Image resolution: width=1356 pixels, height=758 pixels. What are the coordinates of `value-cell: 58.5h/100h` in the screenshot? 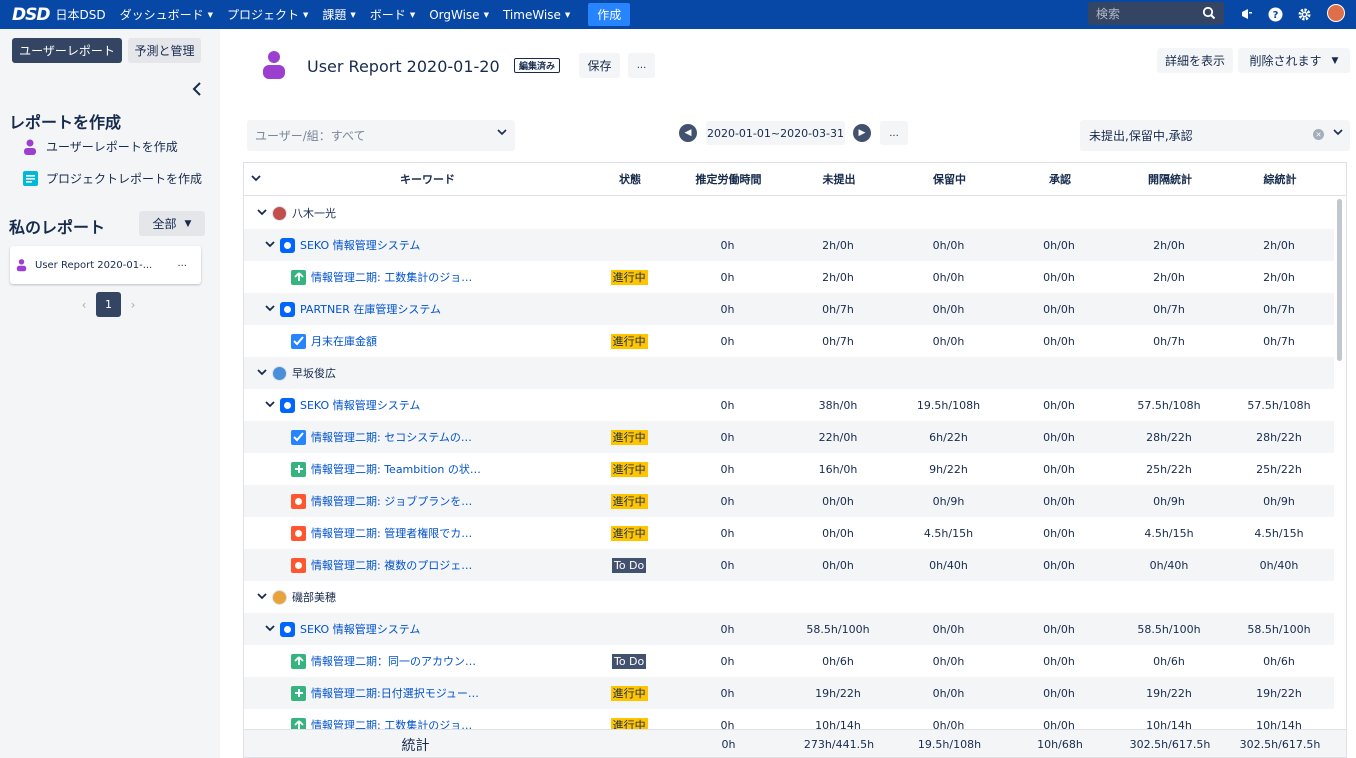 It's located at (1169, 629).